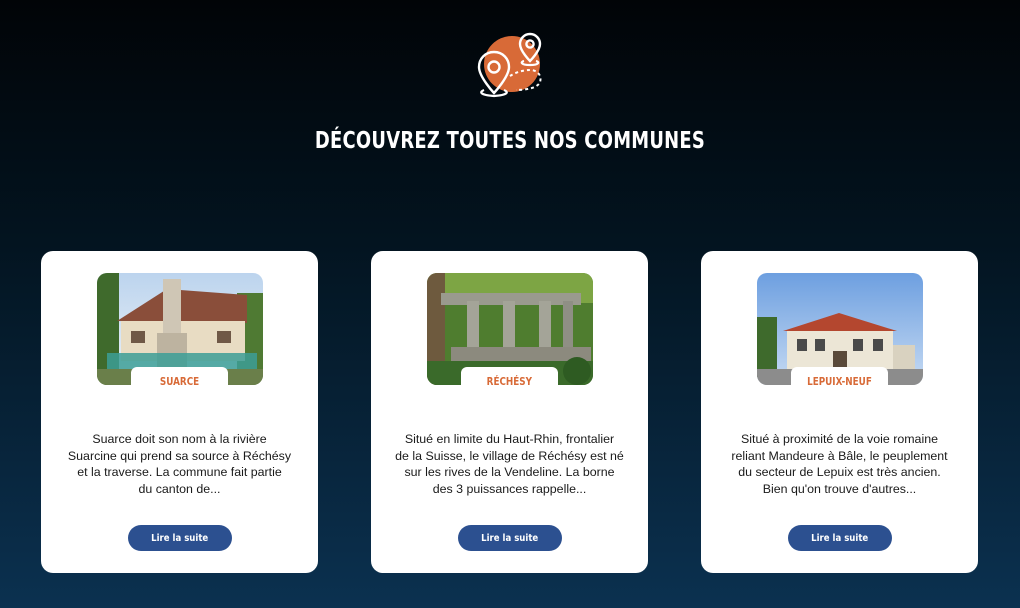 The width and height of the screenshot is (1020, 608). I want to click on commune-name-tag: LEPUIX-NEUF, so click(839, 382).